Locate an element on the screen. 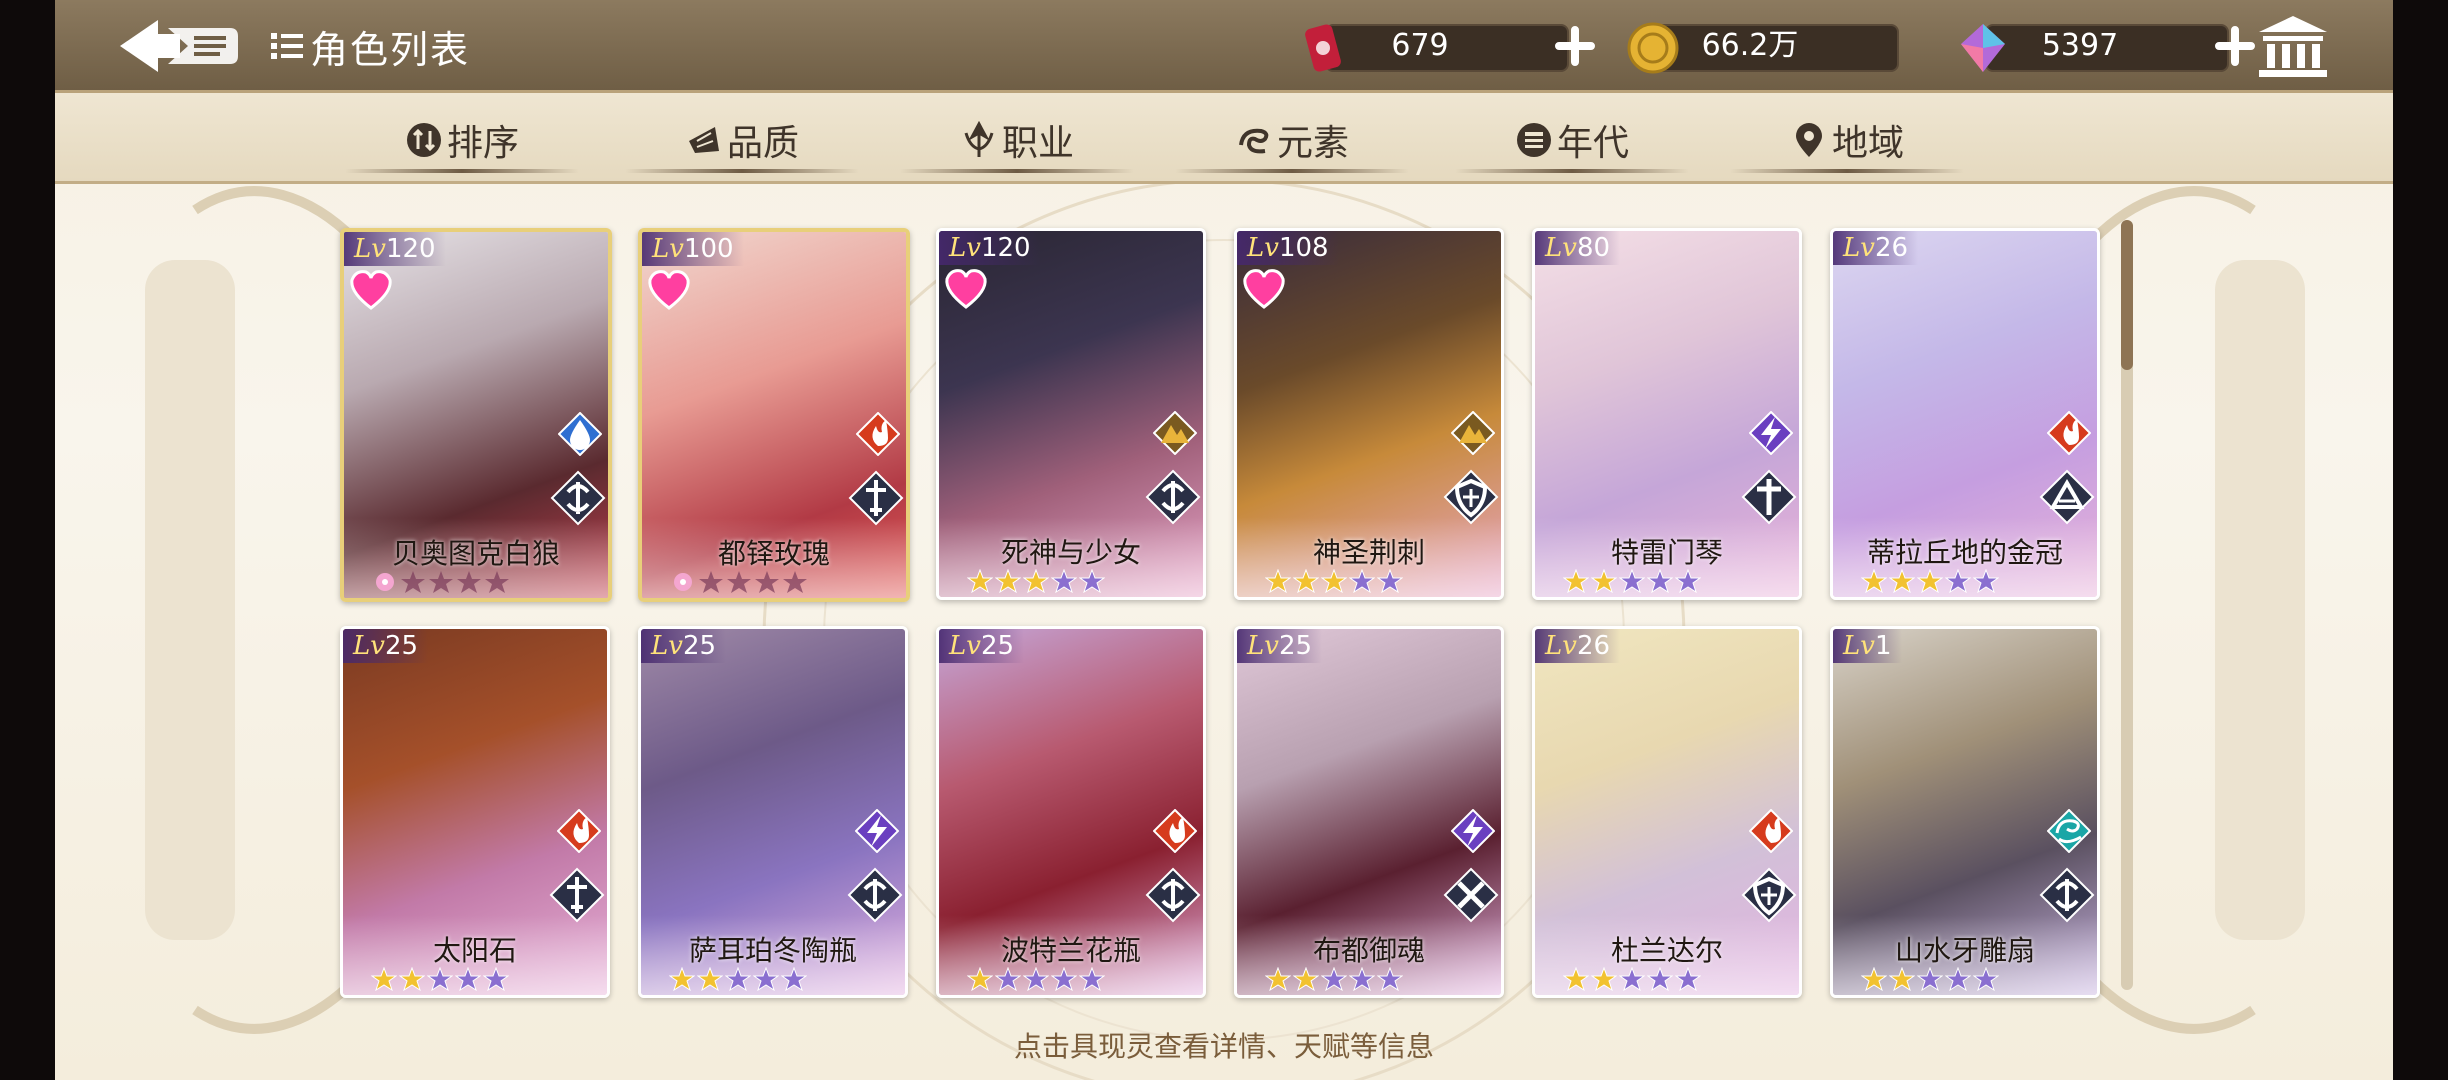 This screenshot has width=2448, height=1080. level-value: 26 is located at coordinates (1891, 248).